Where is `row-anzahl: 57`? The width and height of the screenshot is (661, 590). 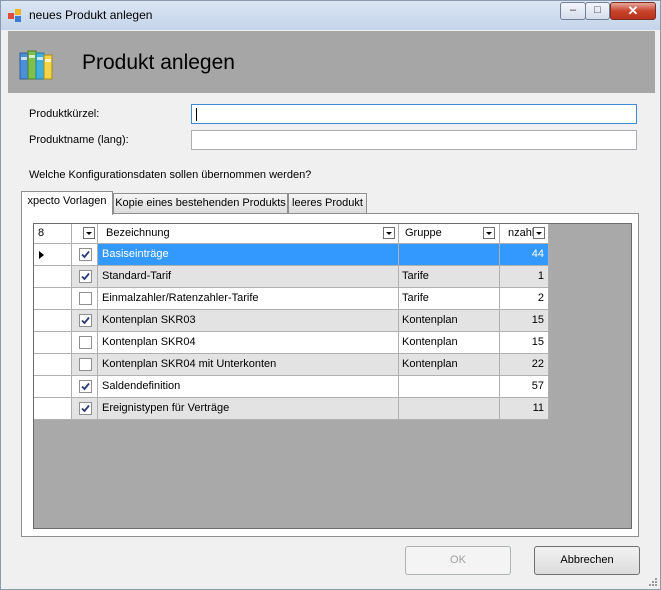 row-anzahl: 57 is located at coordinates (524, 387).